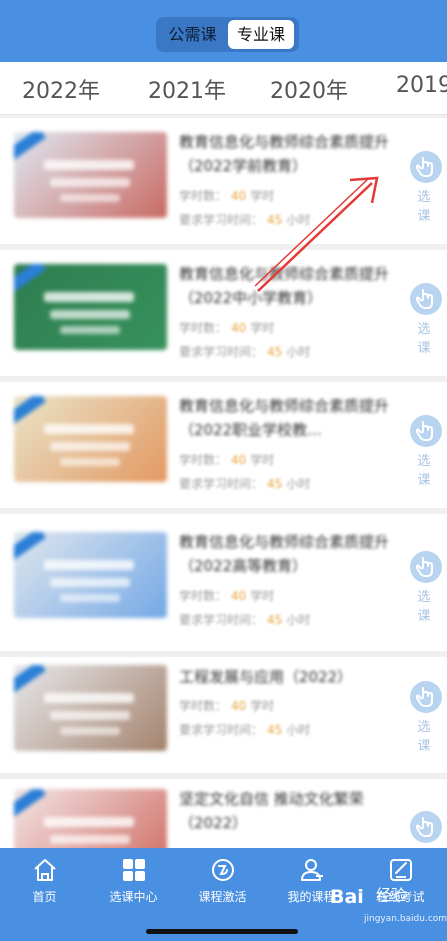 The width and height of the screenshot is (447, 941). Describe the element at coordinates (222, 897) in the screenshot. I see `tab-course-activation-label: 课程激活` at that location.